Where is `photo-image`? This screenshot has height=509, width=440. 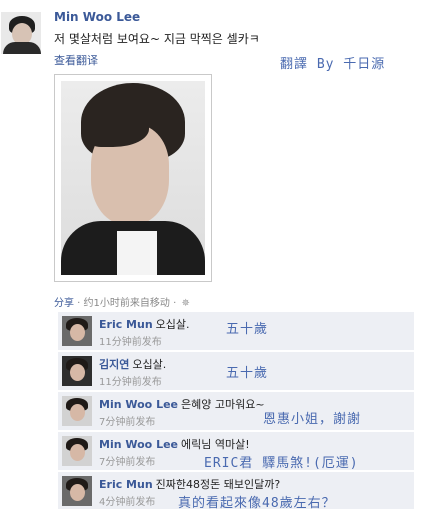
photo-image is located at coordinates (133, 178).